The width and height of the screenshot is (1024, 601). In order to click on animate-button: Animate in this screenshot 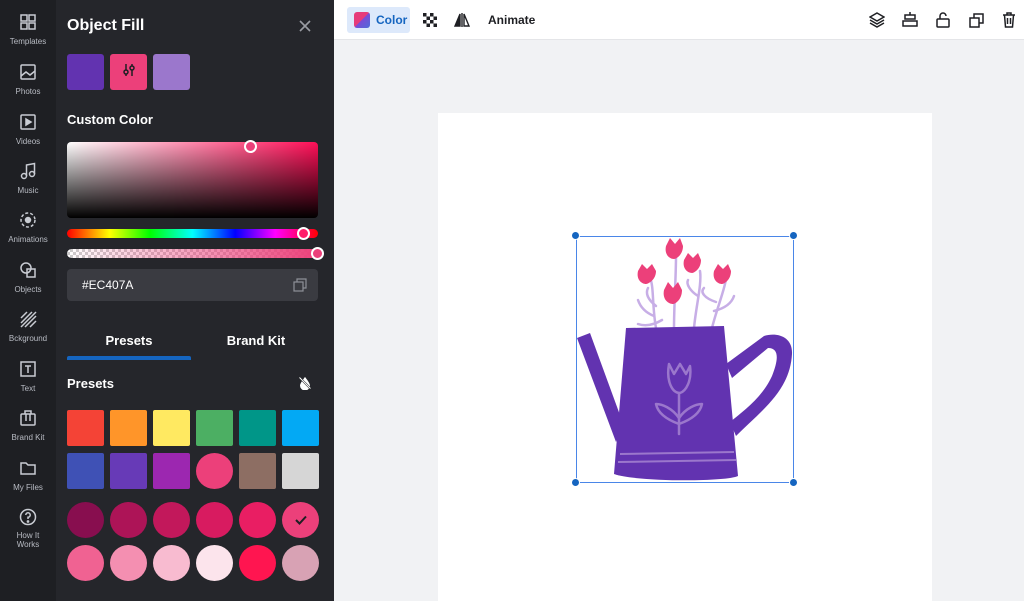, I will do `click(511, 20)`.